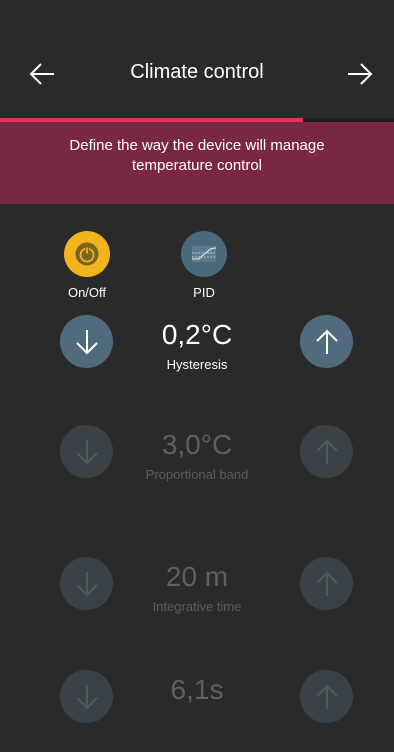 This screenshot has height=752, width=394. I want to click on param-label: Integrative time, so click(197, 606).